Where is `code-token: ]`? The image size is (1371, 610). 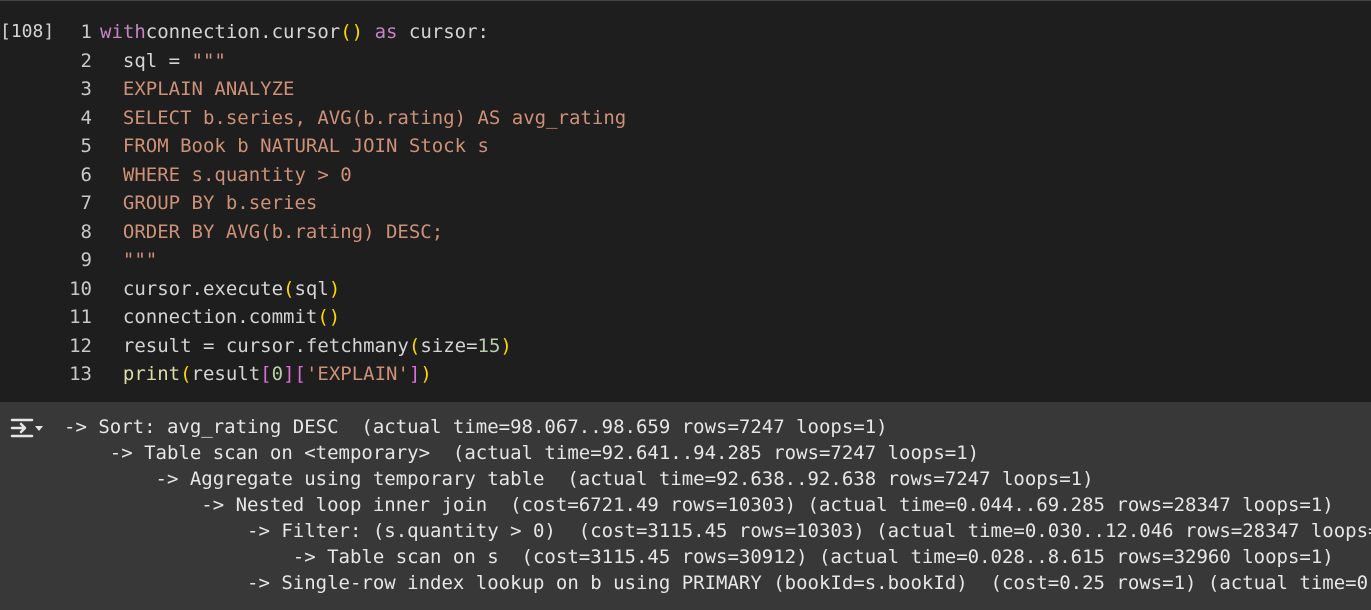 code-token: ] is located at coordinates (414, 374).